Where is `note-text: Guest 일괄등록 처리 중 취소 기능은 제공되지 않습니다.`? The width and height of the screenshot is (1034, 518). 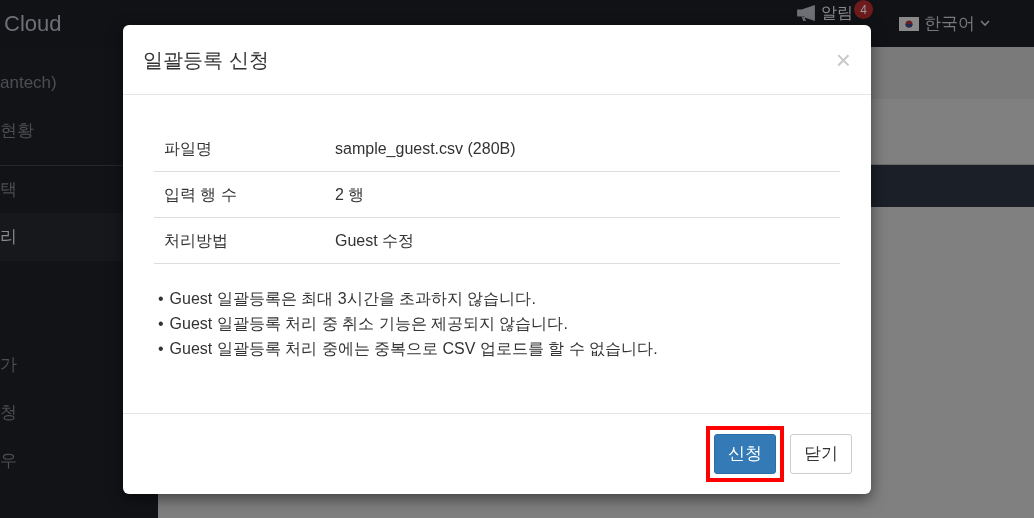 note-text: Guest 일괄등록 처리 중 취소 기능은 제공되지 않습니다. is located at coordinates (368, 324).